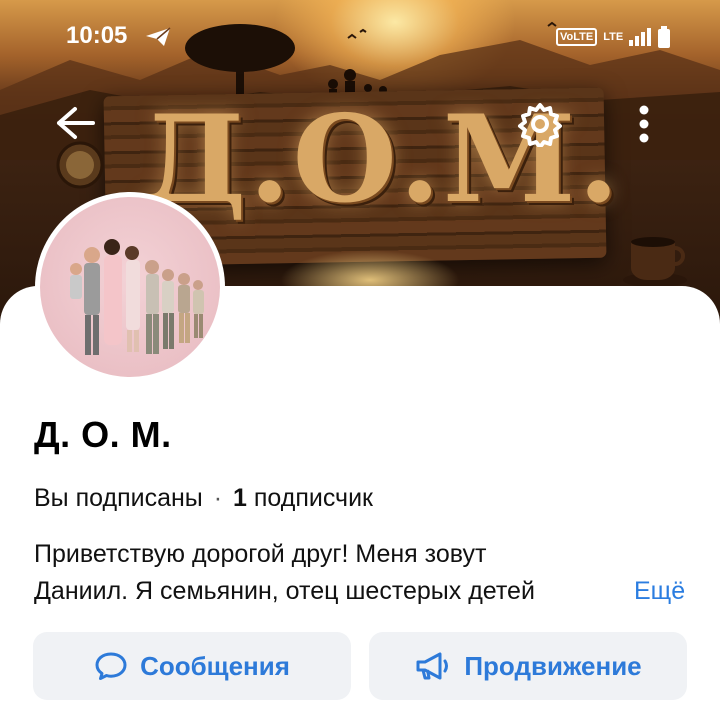  I want to click on arrow-left-icon, so click(76, 123).